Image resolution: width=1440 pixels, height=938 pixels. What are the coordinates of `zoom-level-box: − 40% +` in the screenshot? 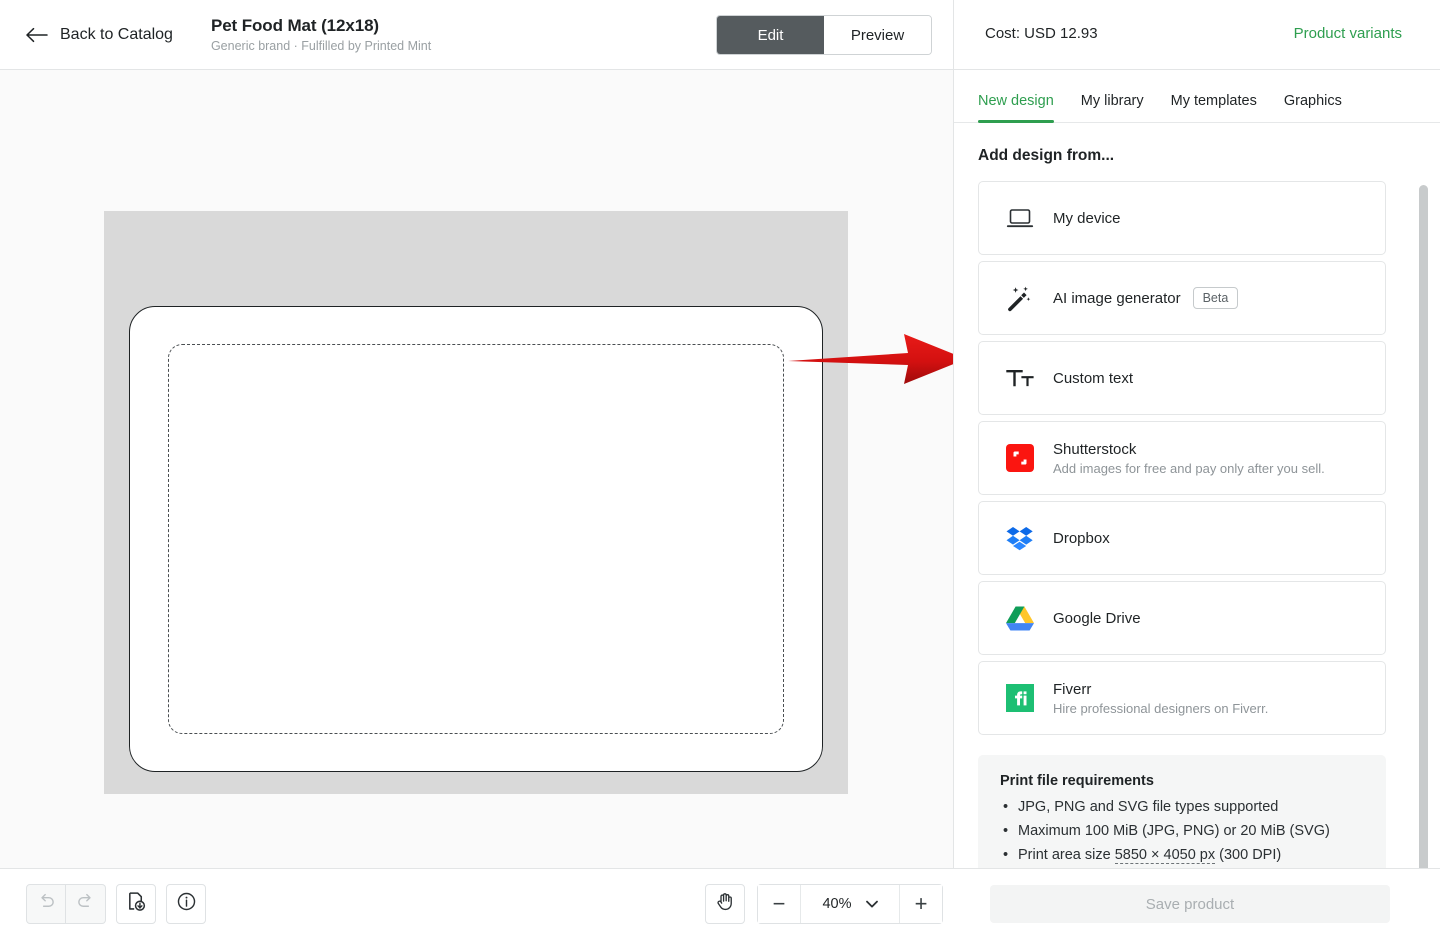 It's located at (850, 904).